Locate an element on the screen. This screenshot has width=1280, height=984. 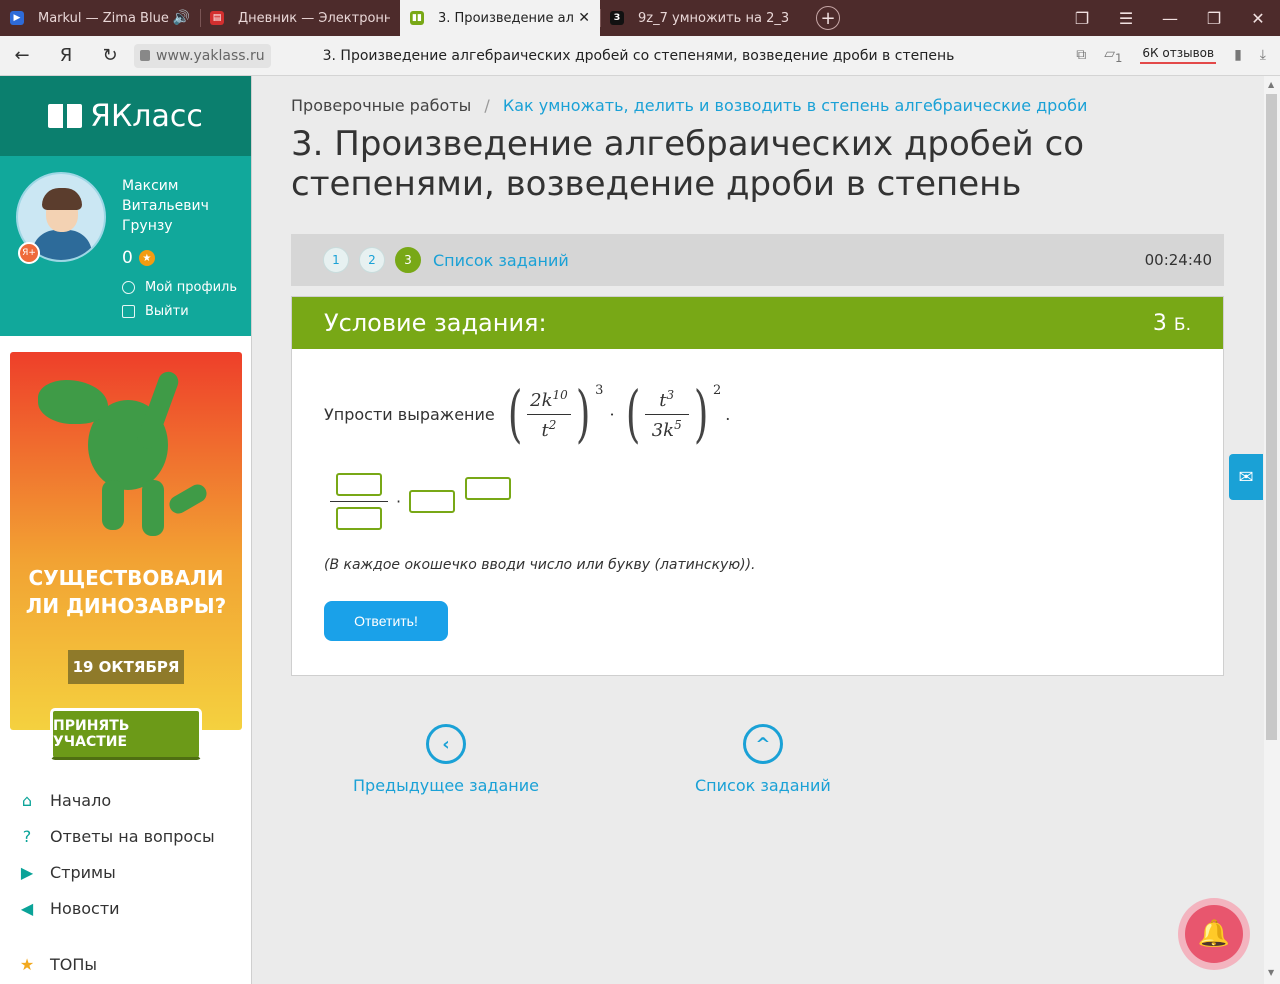
tab-title: Дневник — Электронный is located at coordinates (314, 18).